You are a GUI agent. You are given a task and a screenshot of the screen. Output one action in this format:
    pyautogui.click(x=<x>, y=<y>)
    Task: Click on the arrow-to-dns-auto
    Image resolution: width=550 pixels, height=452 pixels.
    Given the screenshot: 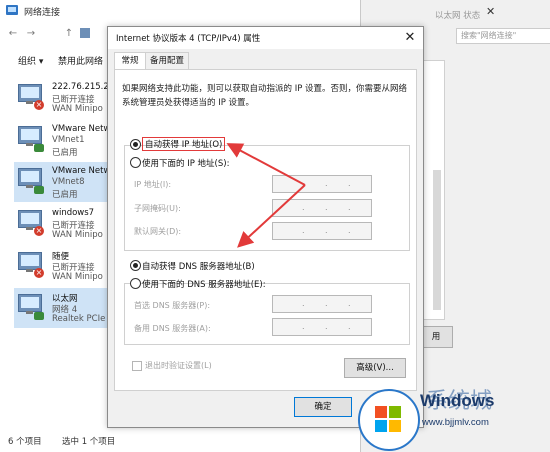 What is the action you would take?
    pyautogui.click(x=271, y=216)
    